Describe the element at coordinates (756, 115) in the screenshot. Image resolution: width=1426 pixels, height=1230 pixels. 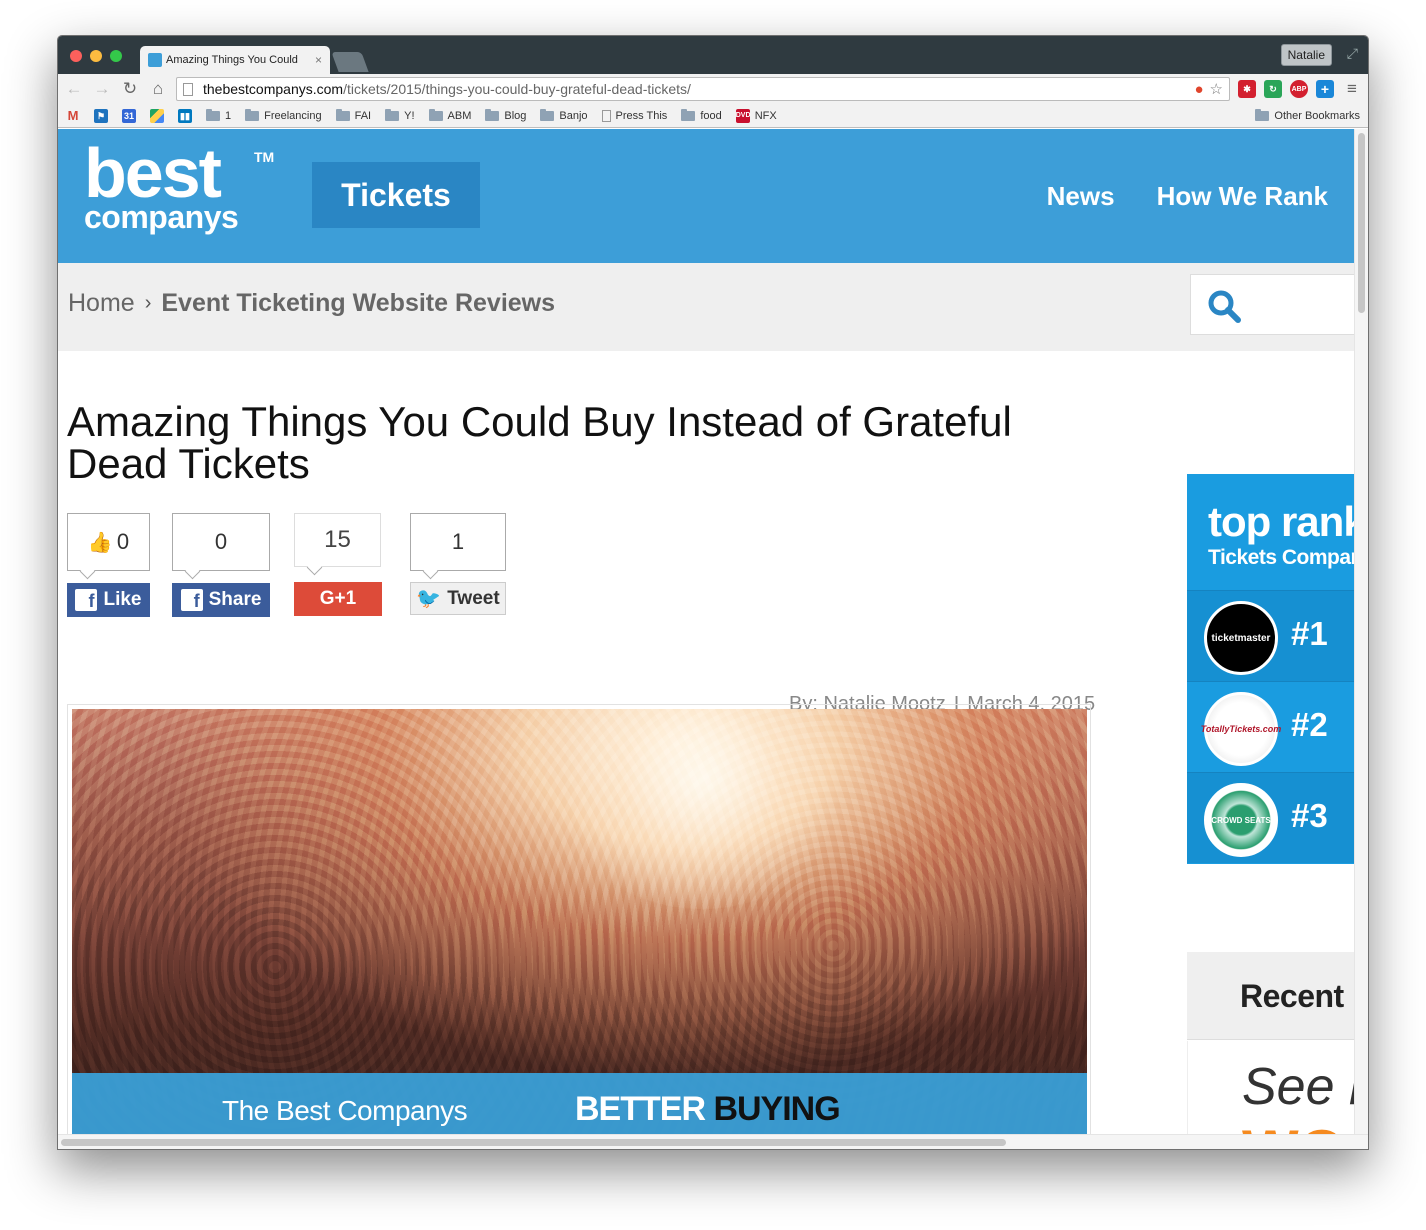
I see `bookmark-link: DVD NFX` at that location.